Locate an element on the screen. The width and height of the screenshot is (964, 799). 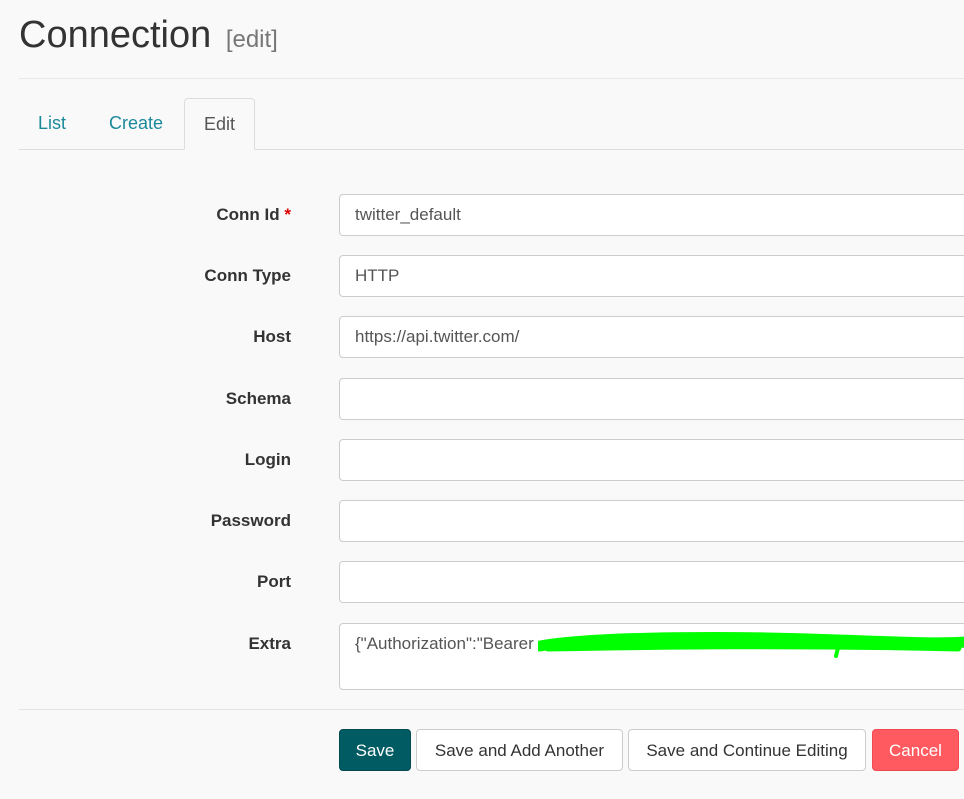
form-row-port: Port is located at coordinates (482, 582).